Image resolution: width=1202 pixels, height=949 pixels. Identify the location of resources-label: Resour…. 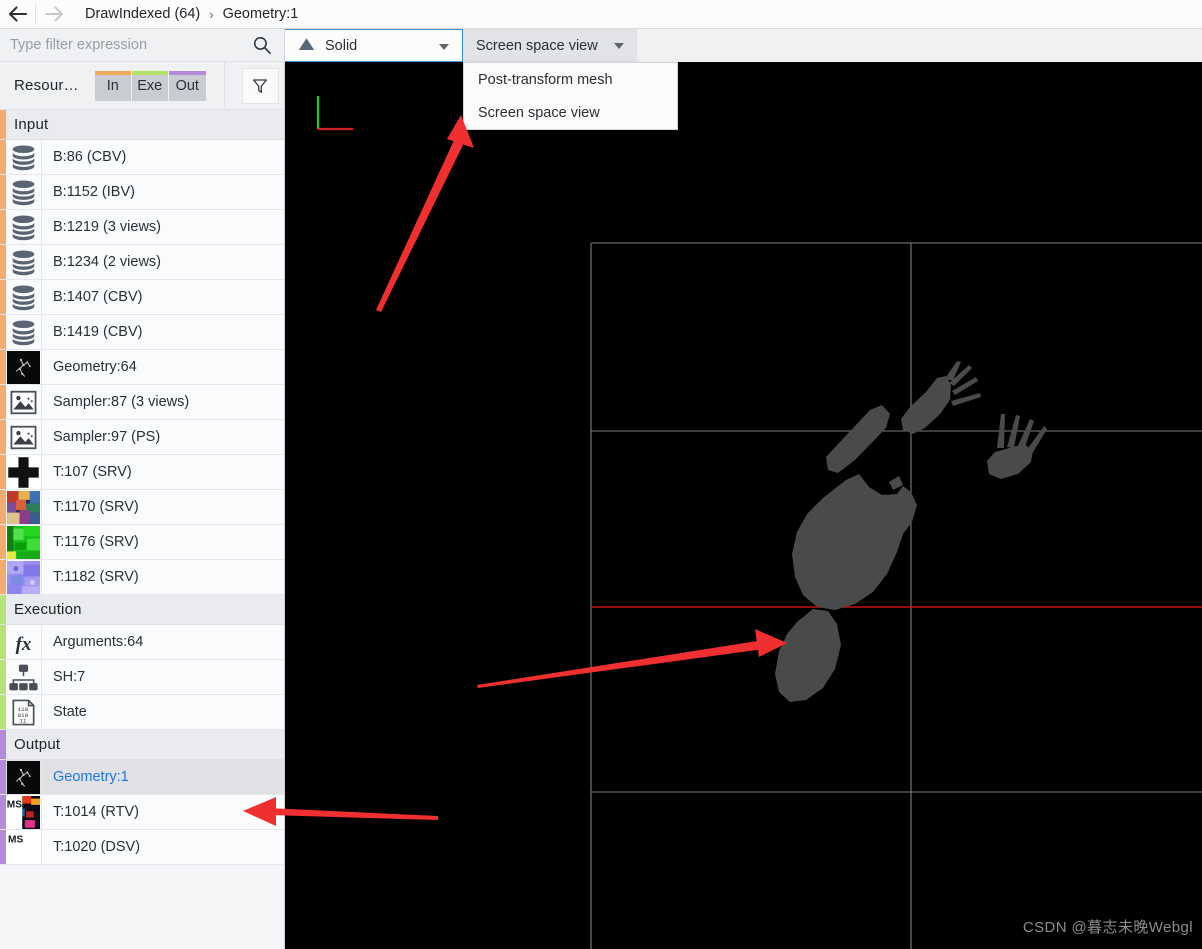
(46, 85).